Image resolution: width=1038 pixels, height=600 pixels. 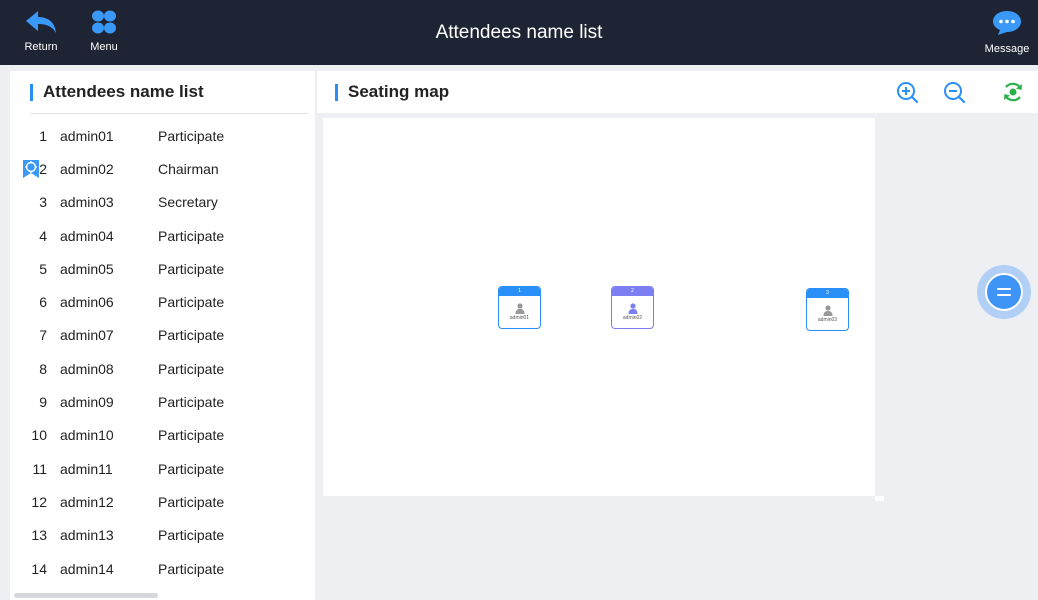 I want to click on attendee-number: 11, so click(x=39, y=468).